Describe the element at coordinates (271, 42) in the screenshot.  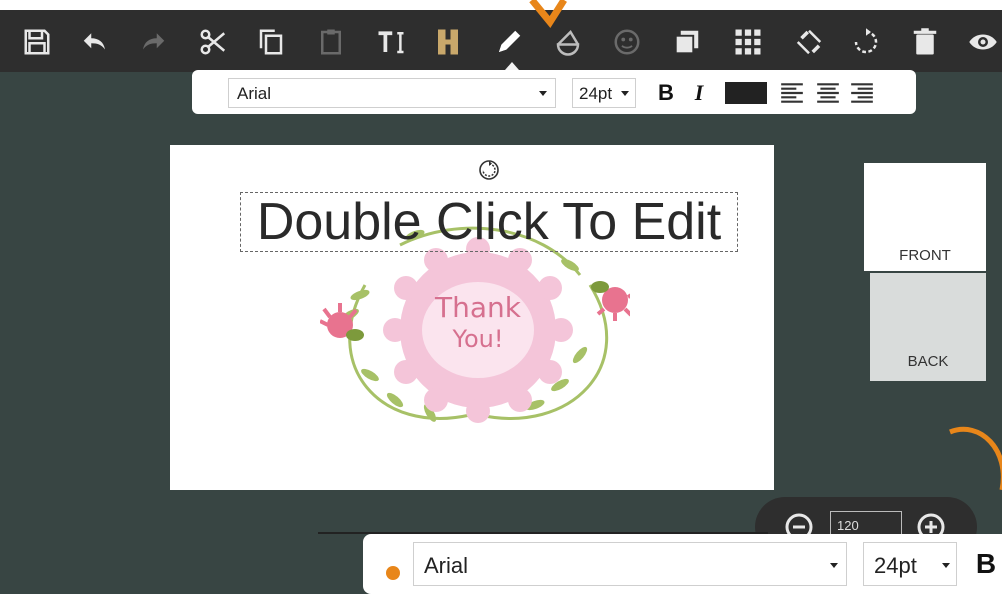
I see `copy-icon` at that location.